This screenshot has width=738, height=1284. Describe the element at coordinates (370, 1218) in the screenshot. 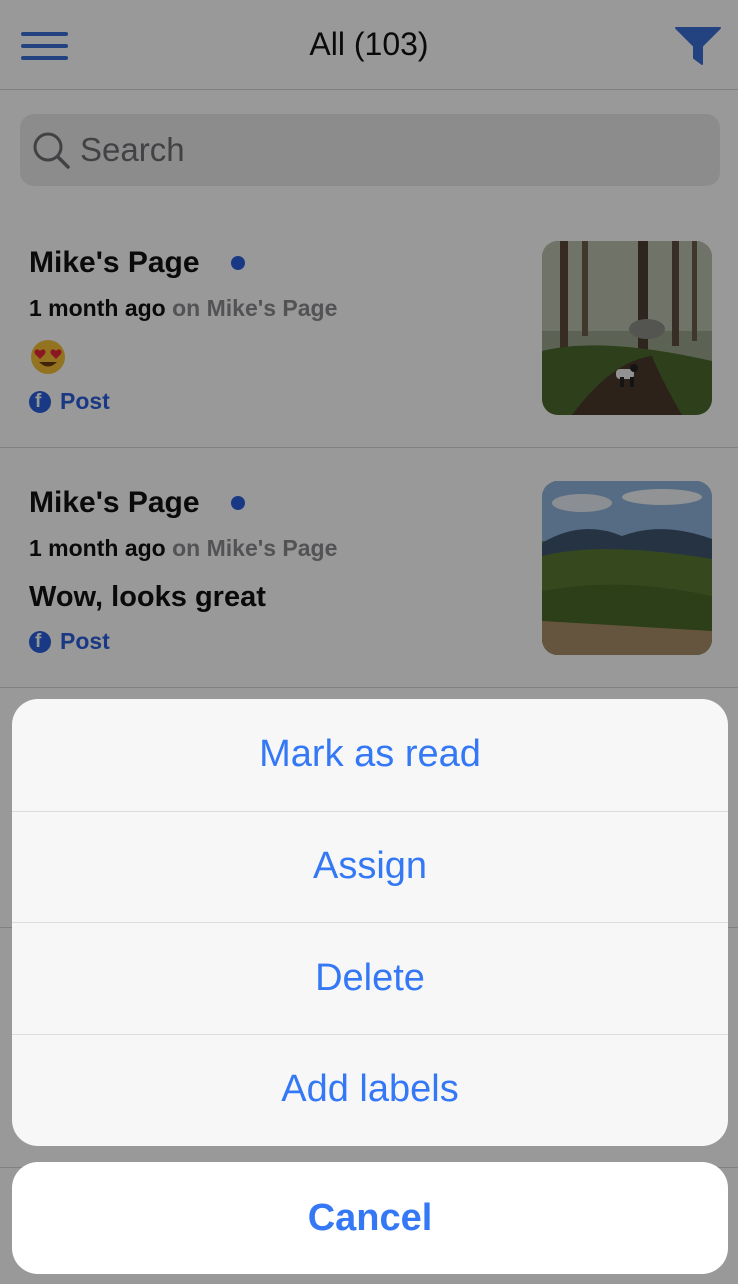

I see `cancel-button: Cancel` at that location.